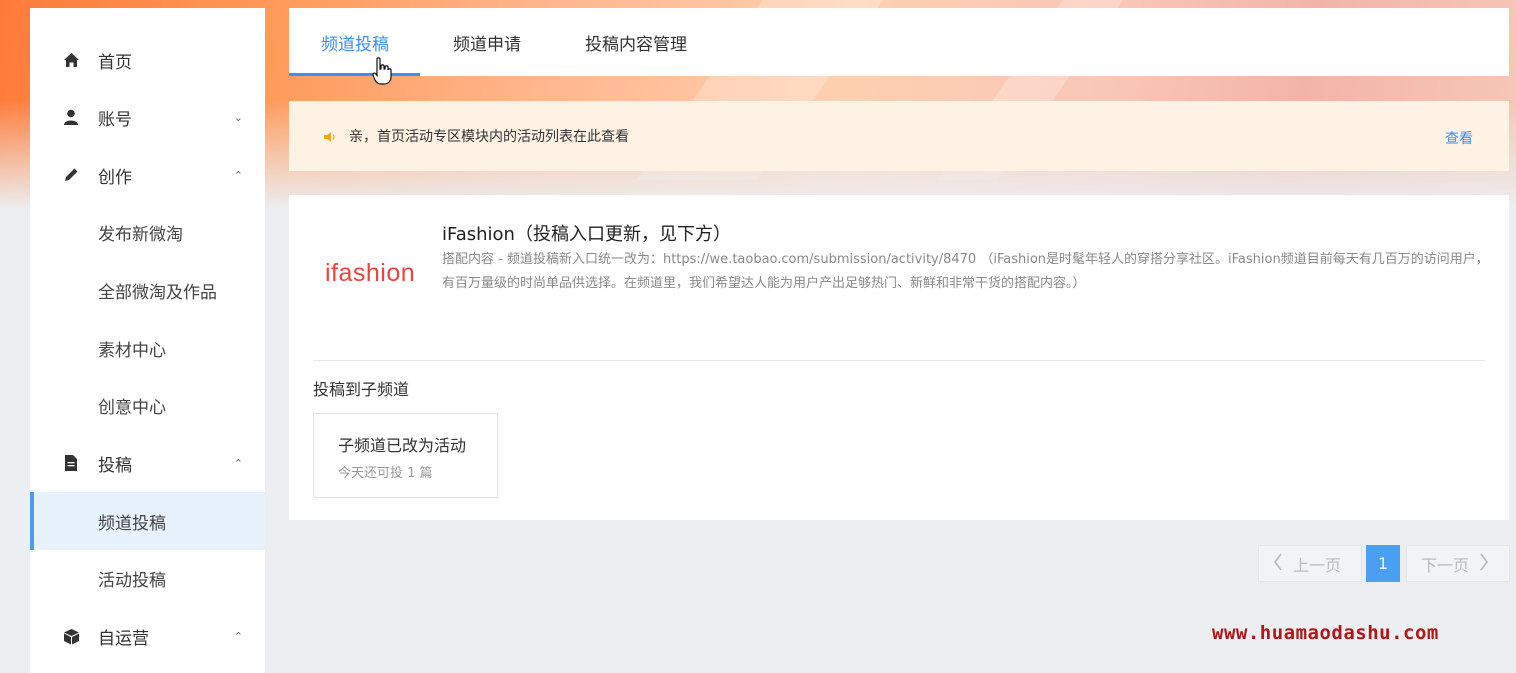 The height and width of the screenshot is (673, 1516). I want to click on sidebar-item-label: 活动投稿, so click(132, 580).